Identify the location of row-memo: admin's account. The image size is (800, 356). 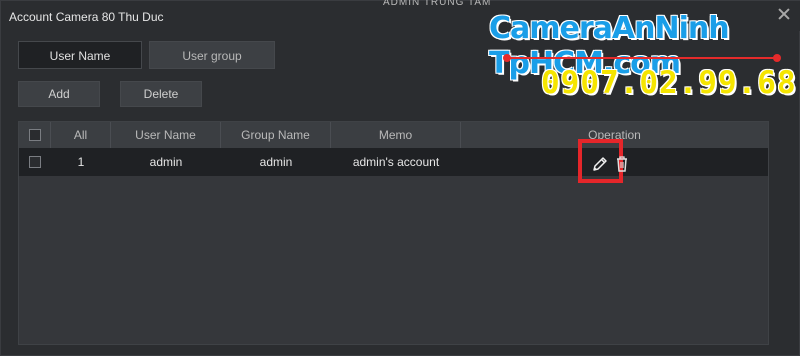
(396, 162).